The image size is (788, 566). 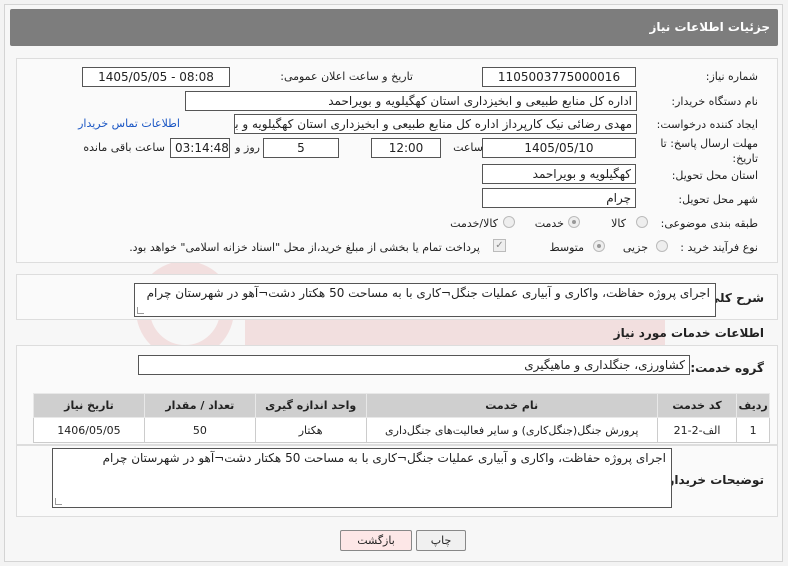 What do you see at coordinates (89, 430) in the screenshot?
I see `cell-need-date: 1406/05/05` at bounding box center [89, 430].